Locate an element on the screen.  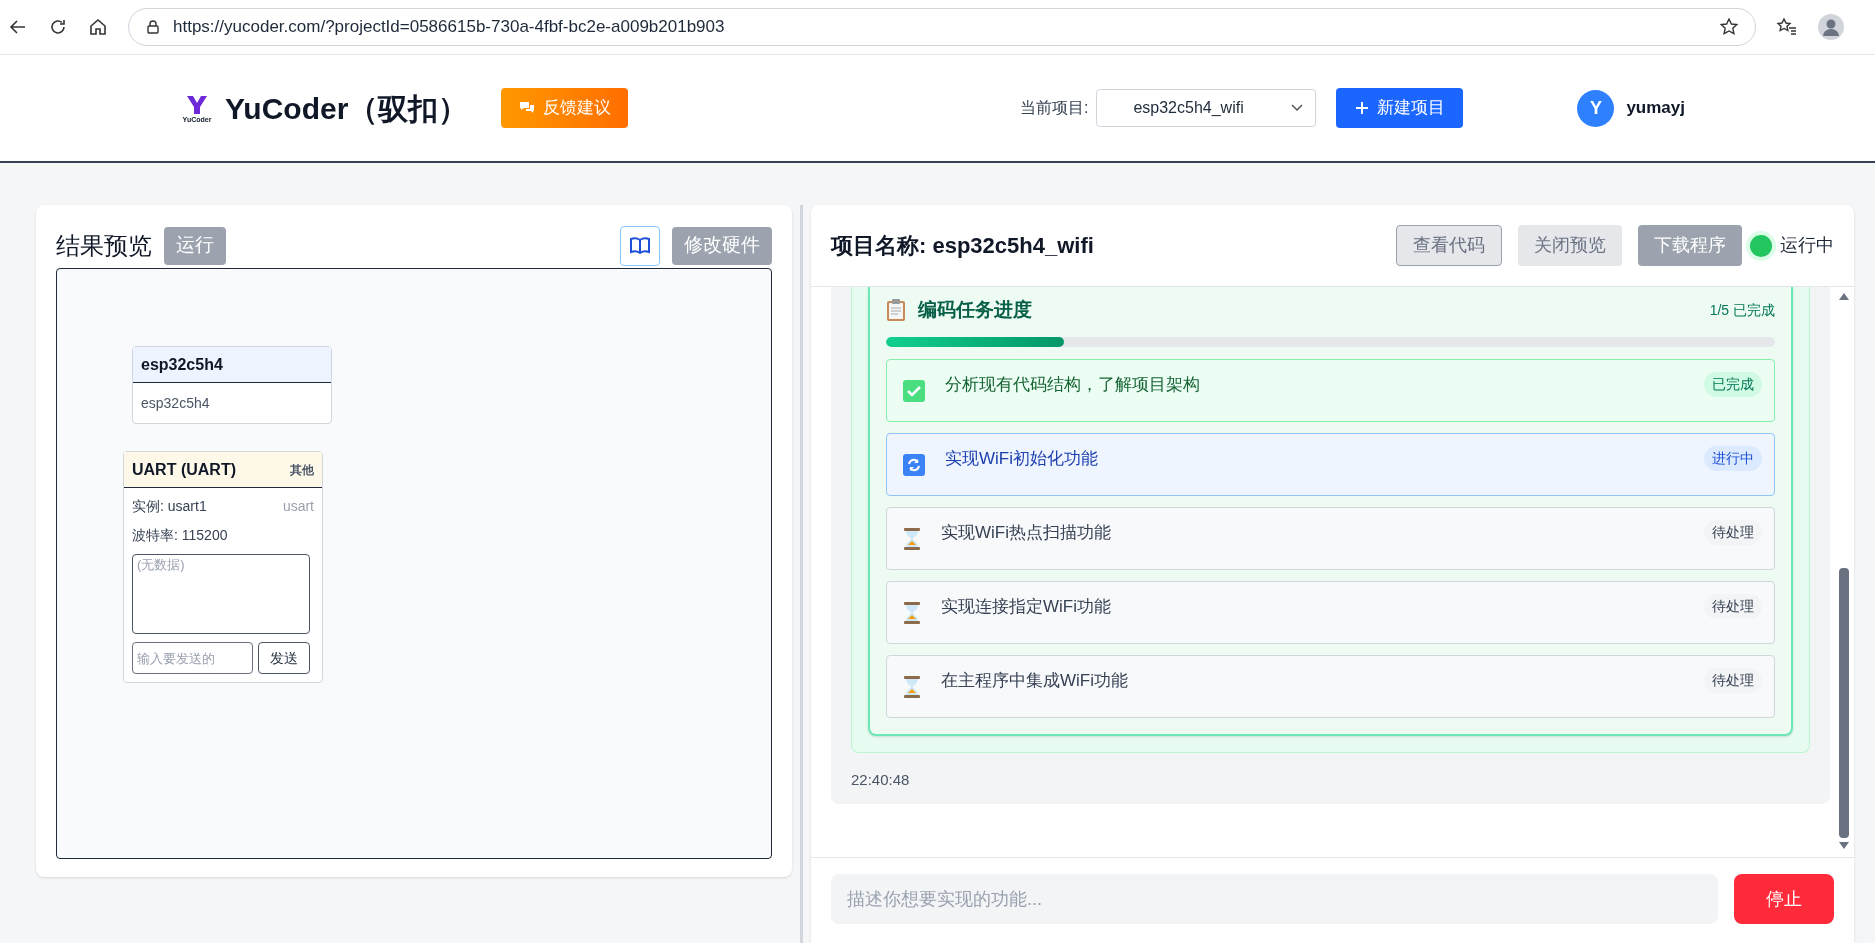
brand-title: YuCoder（驭扣） is located at coordinates (347, 108).